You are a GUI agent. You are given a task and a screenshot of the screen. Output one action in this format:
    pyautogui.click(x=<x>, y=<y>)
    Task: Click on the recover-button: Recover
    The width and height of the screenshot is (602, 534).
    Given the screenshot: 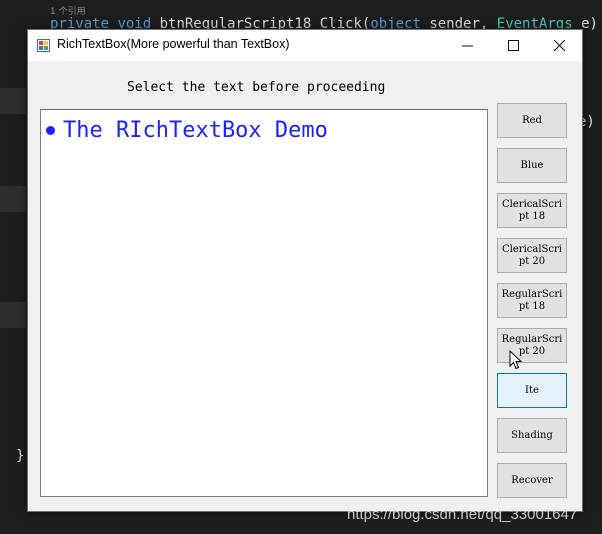 What is the action you would take?
    pyautogui.click(x=532, y=480)
    